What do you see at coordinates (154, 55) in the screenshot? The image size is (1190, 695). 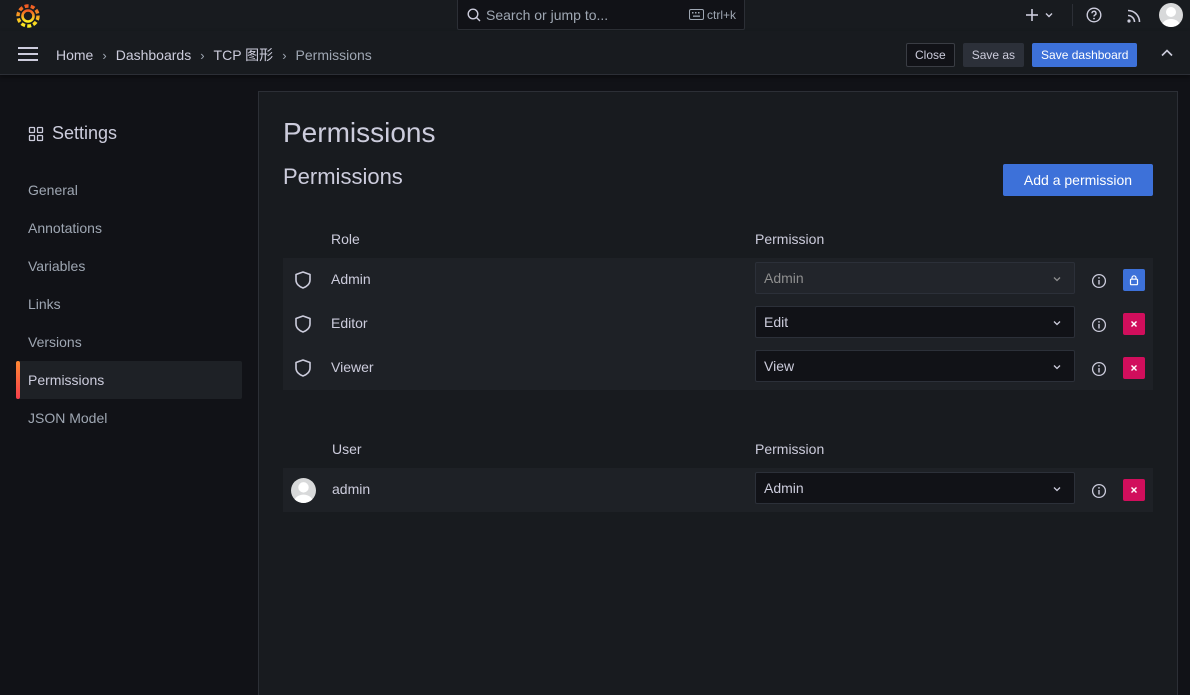 I see `breadcrumb-dashboards: Dashboards` at bounding box center [154, 55].